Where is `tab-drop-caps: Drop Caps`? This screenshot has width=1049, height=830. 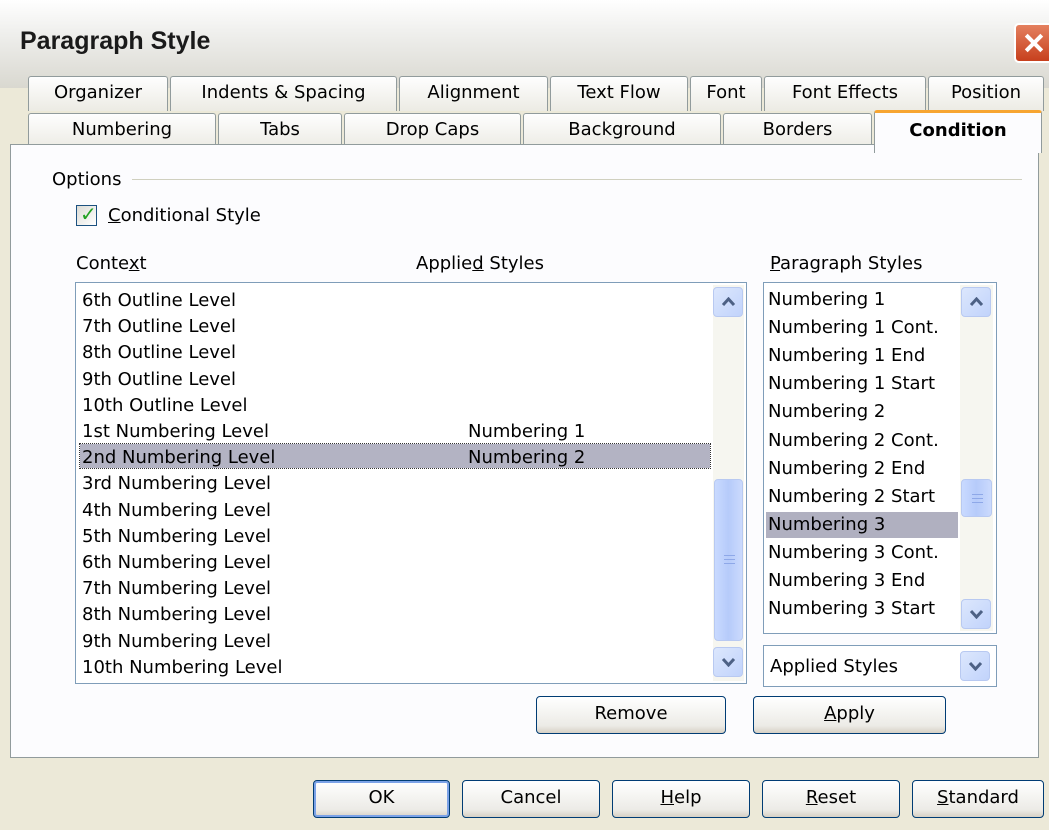 tab-drop-caps: Drop Caps is located at coordinates (432, 130).